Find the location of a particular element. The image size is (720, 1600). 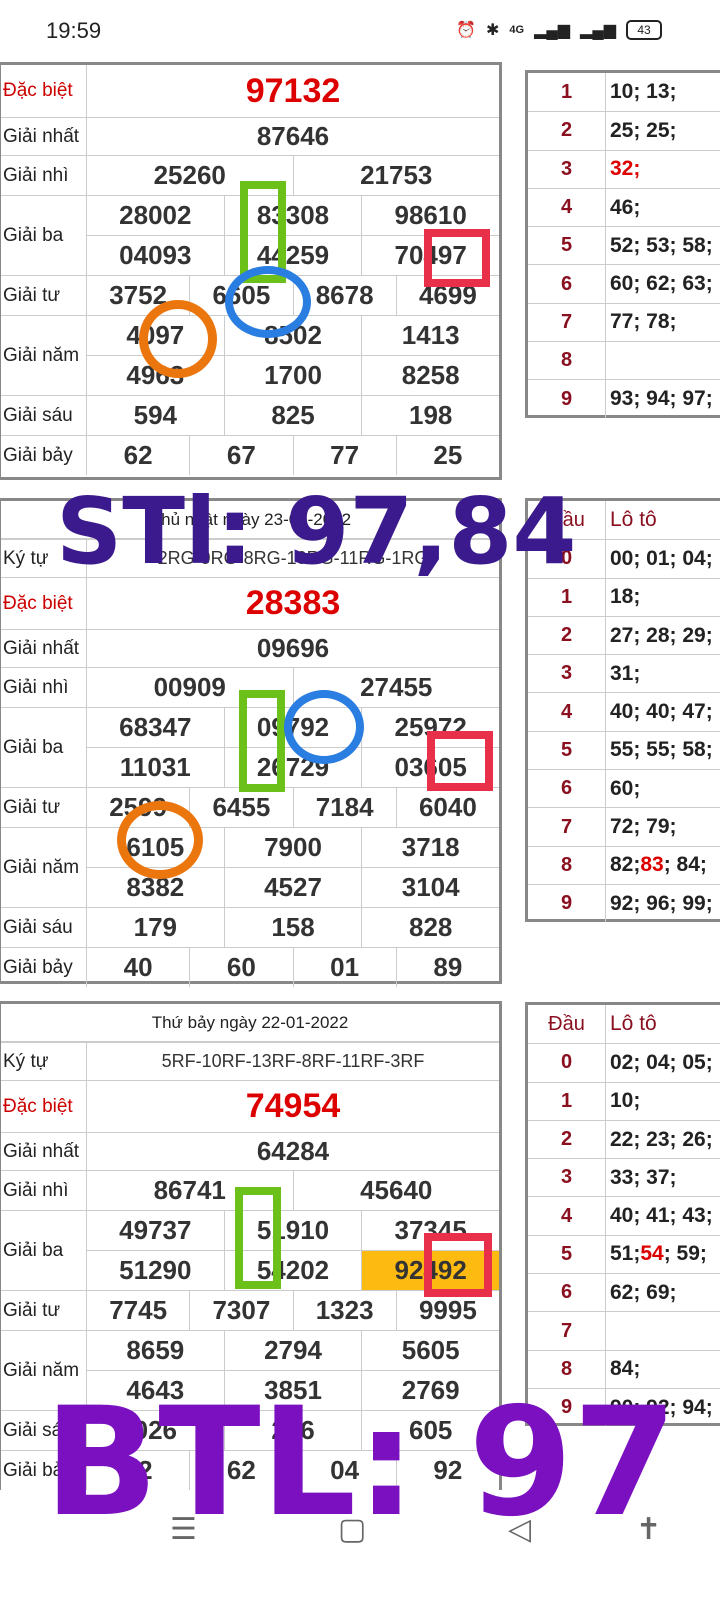

menu-icon: ☰ is located at coordinates (183, 1529).